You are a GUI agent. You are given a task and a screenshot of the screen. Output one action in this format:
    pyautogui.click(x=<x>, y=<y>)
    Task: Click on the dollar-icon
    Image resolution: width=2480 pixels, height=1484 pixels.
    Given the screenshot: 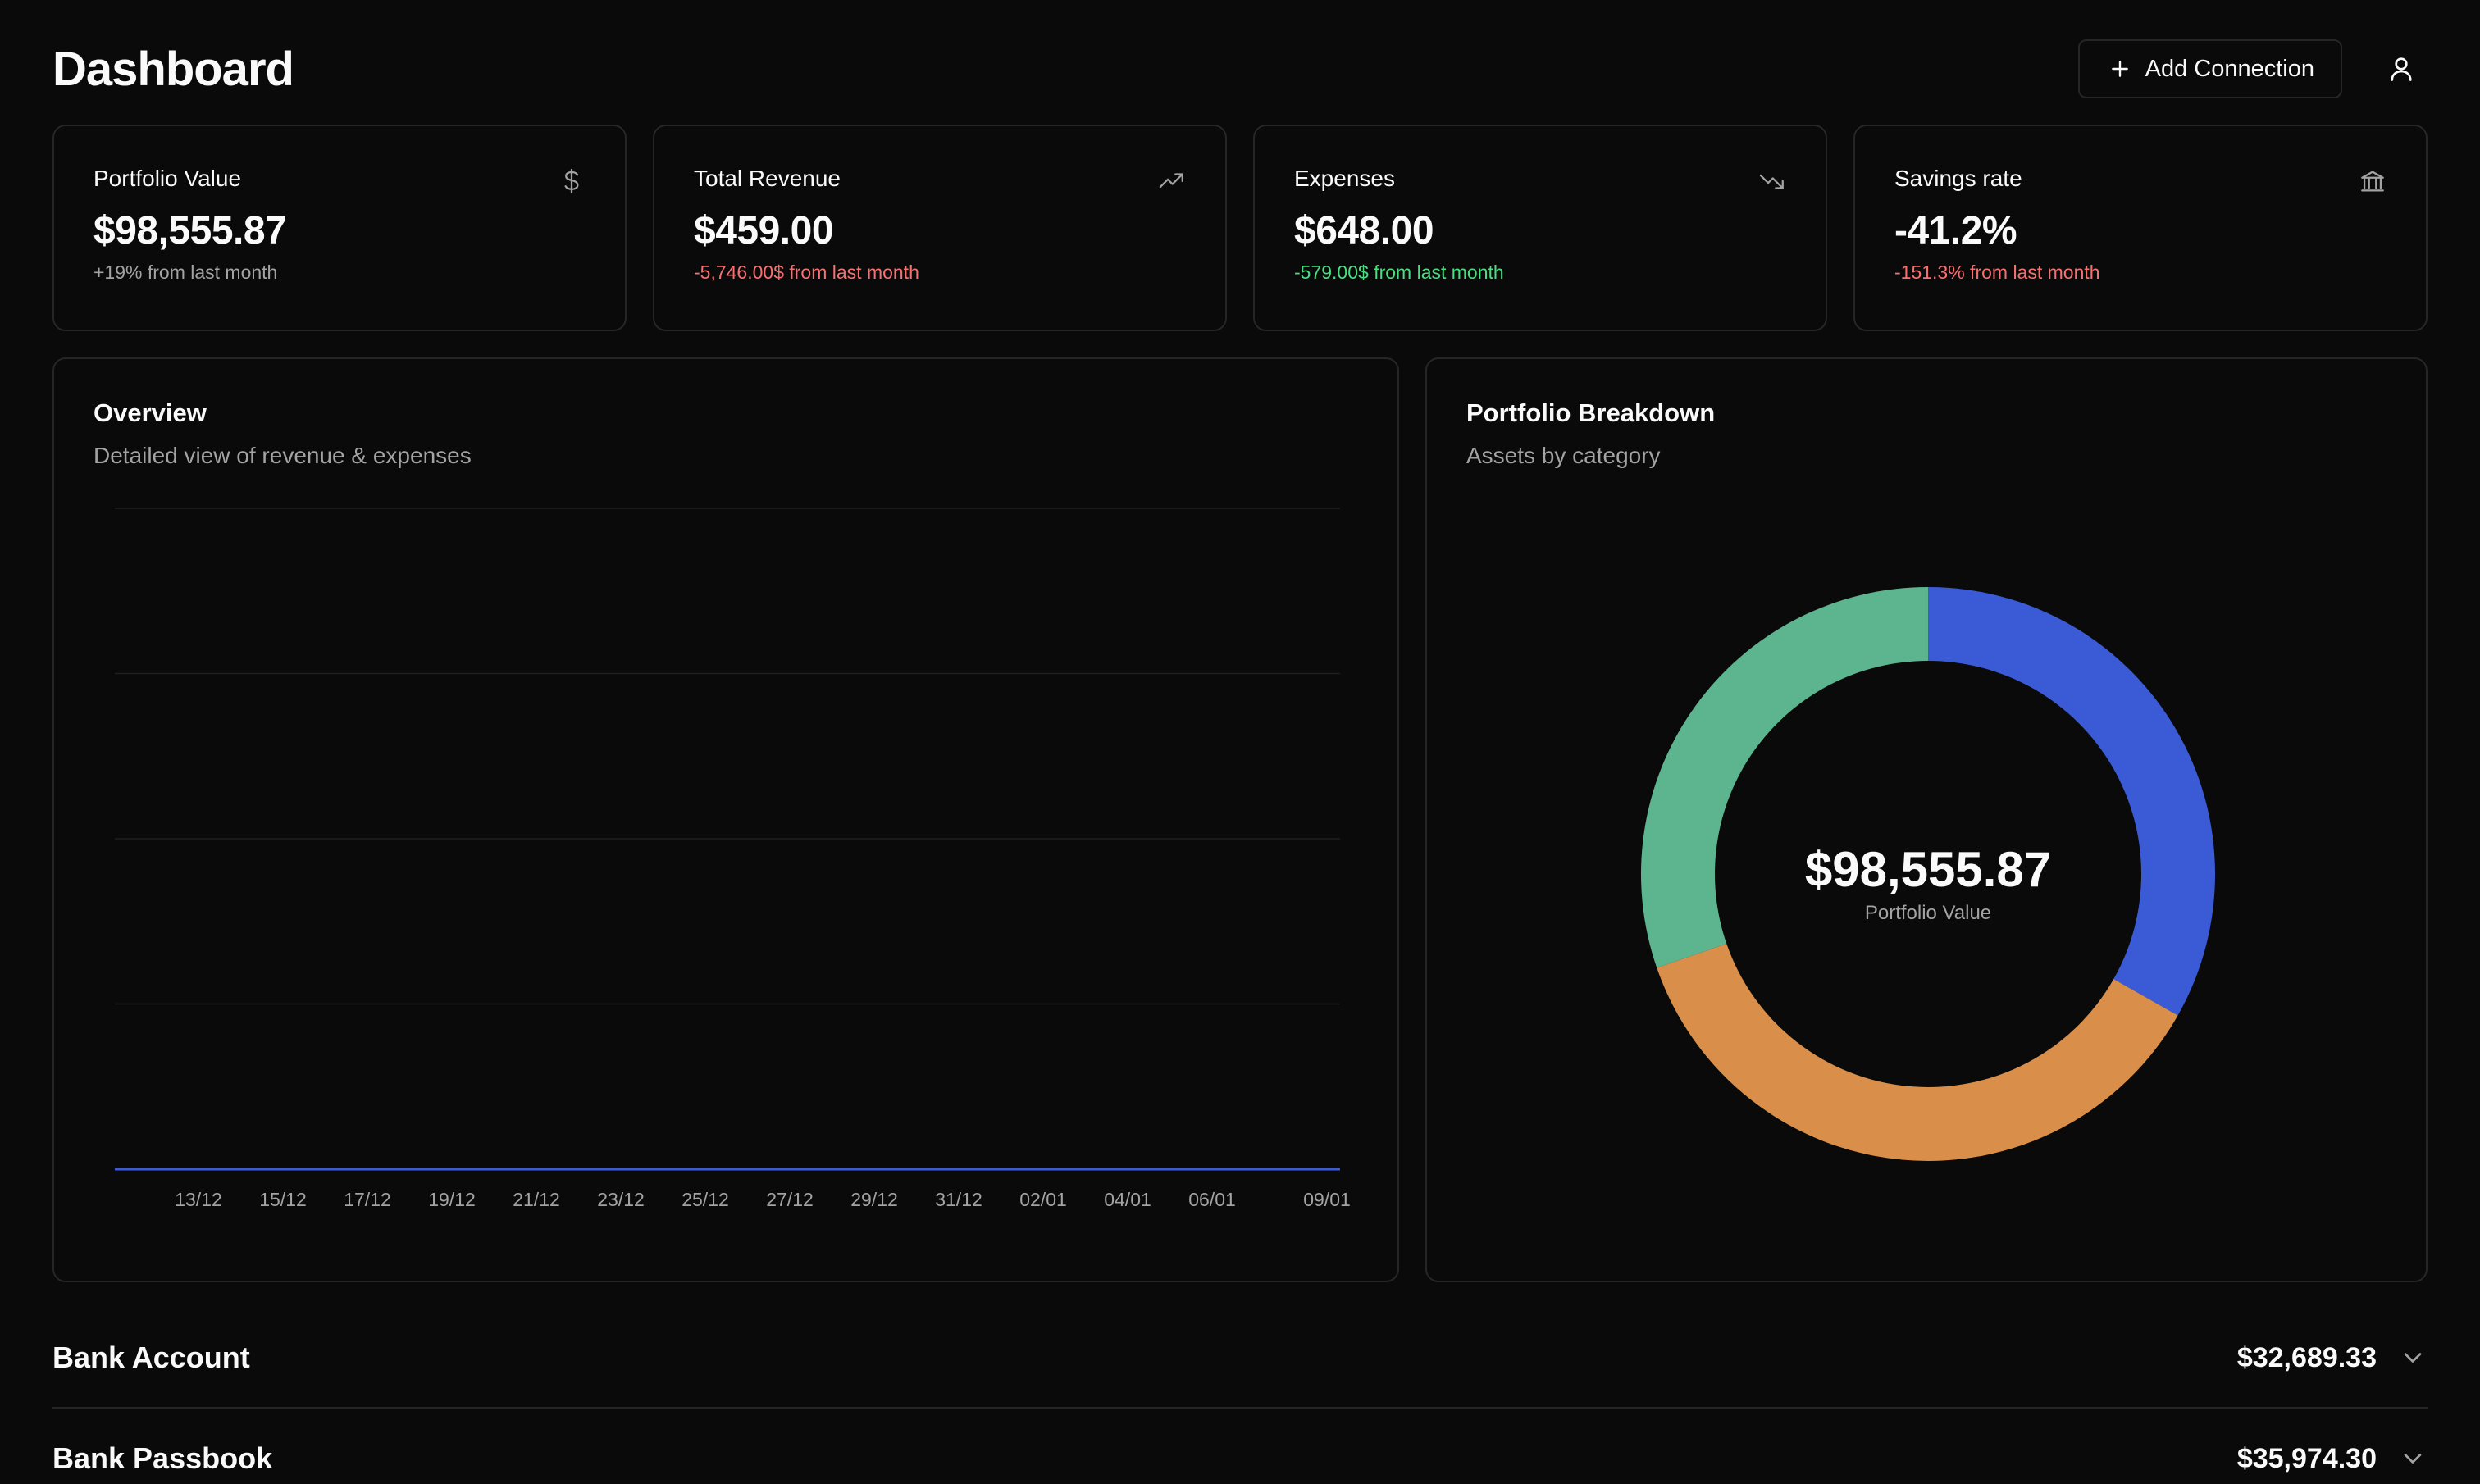 What is the action you would take?
    pyautogui.click(x=571, y=181)
    